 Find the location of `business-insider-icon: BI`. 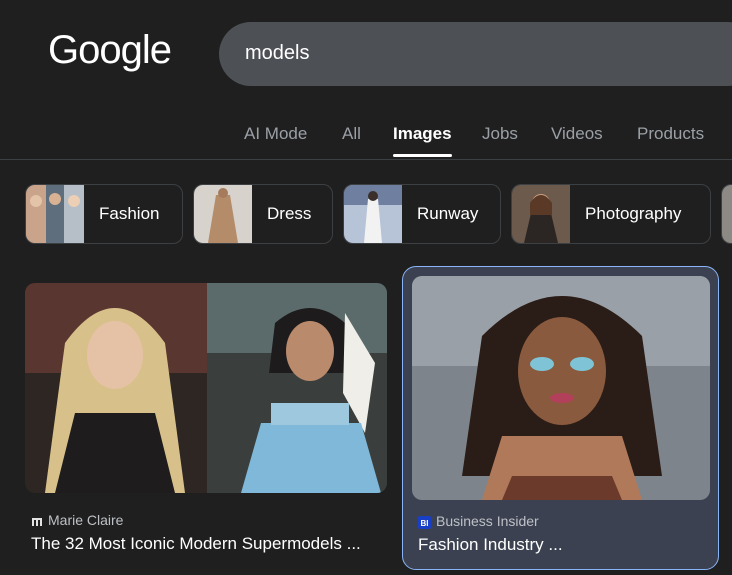

business-insider-icon: BI is located at coordinates (424, 522).